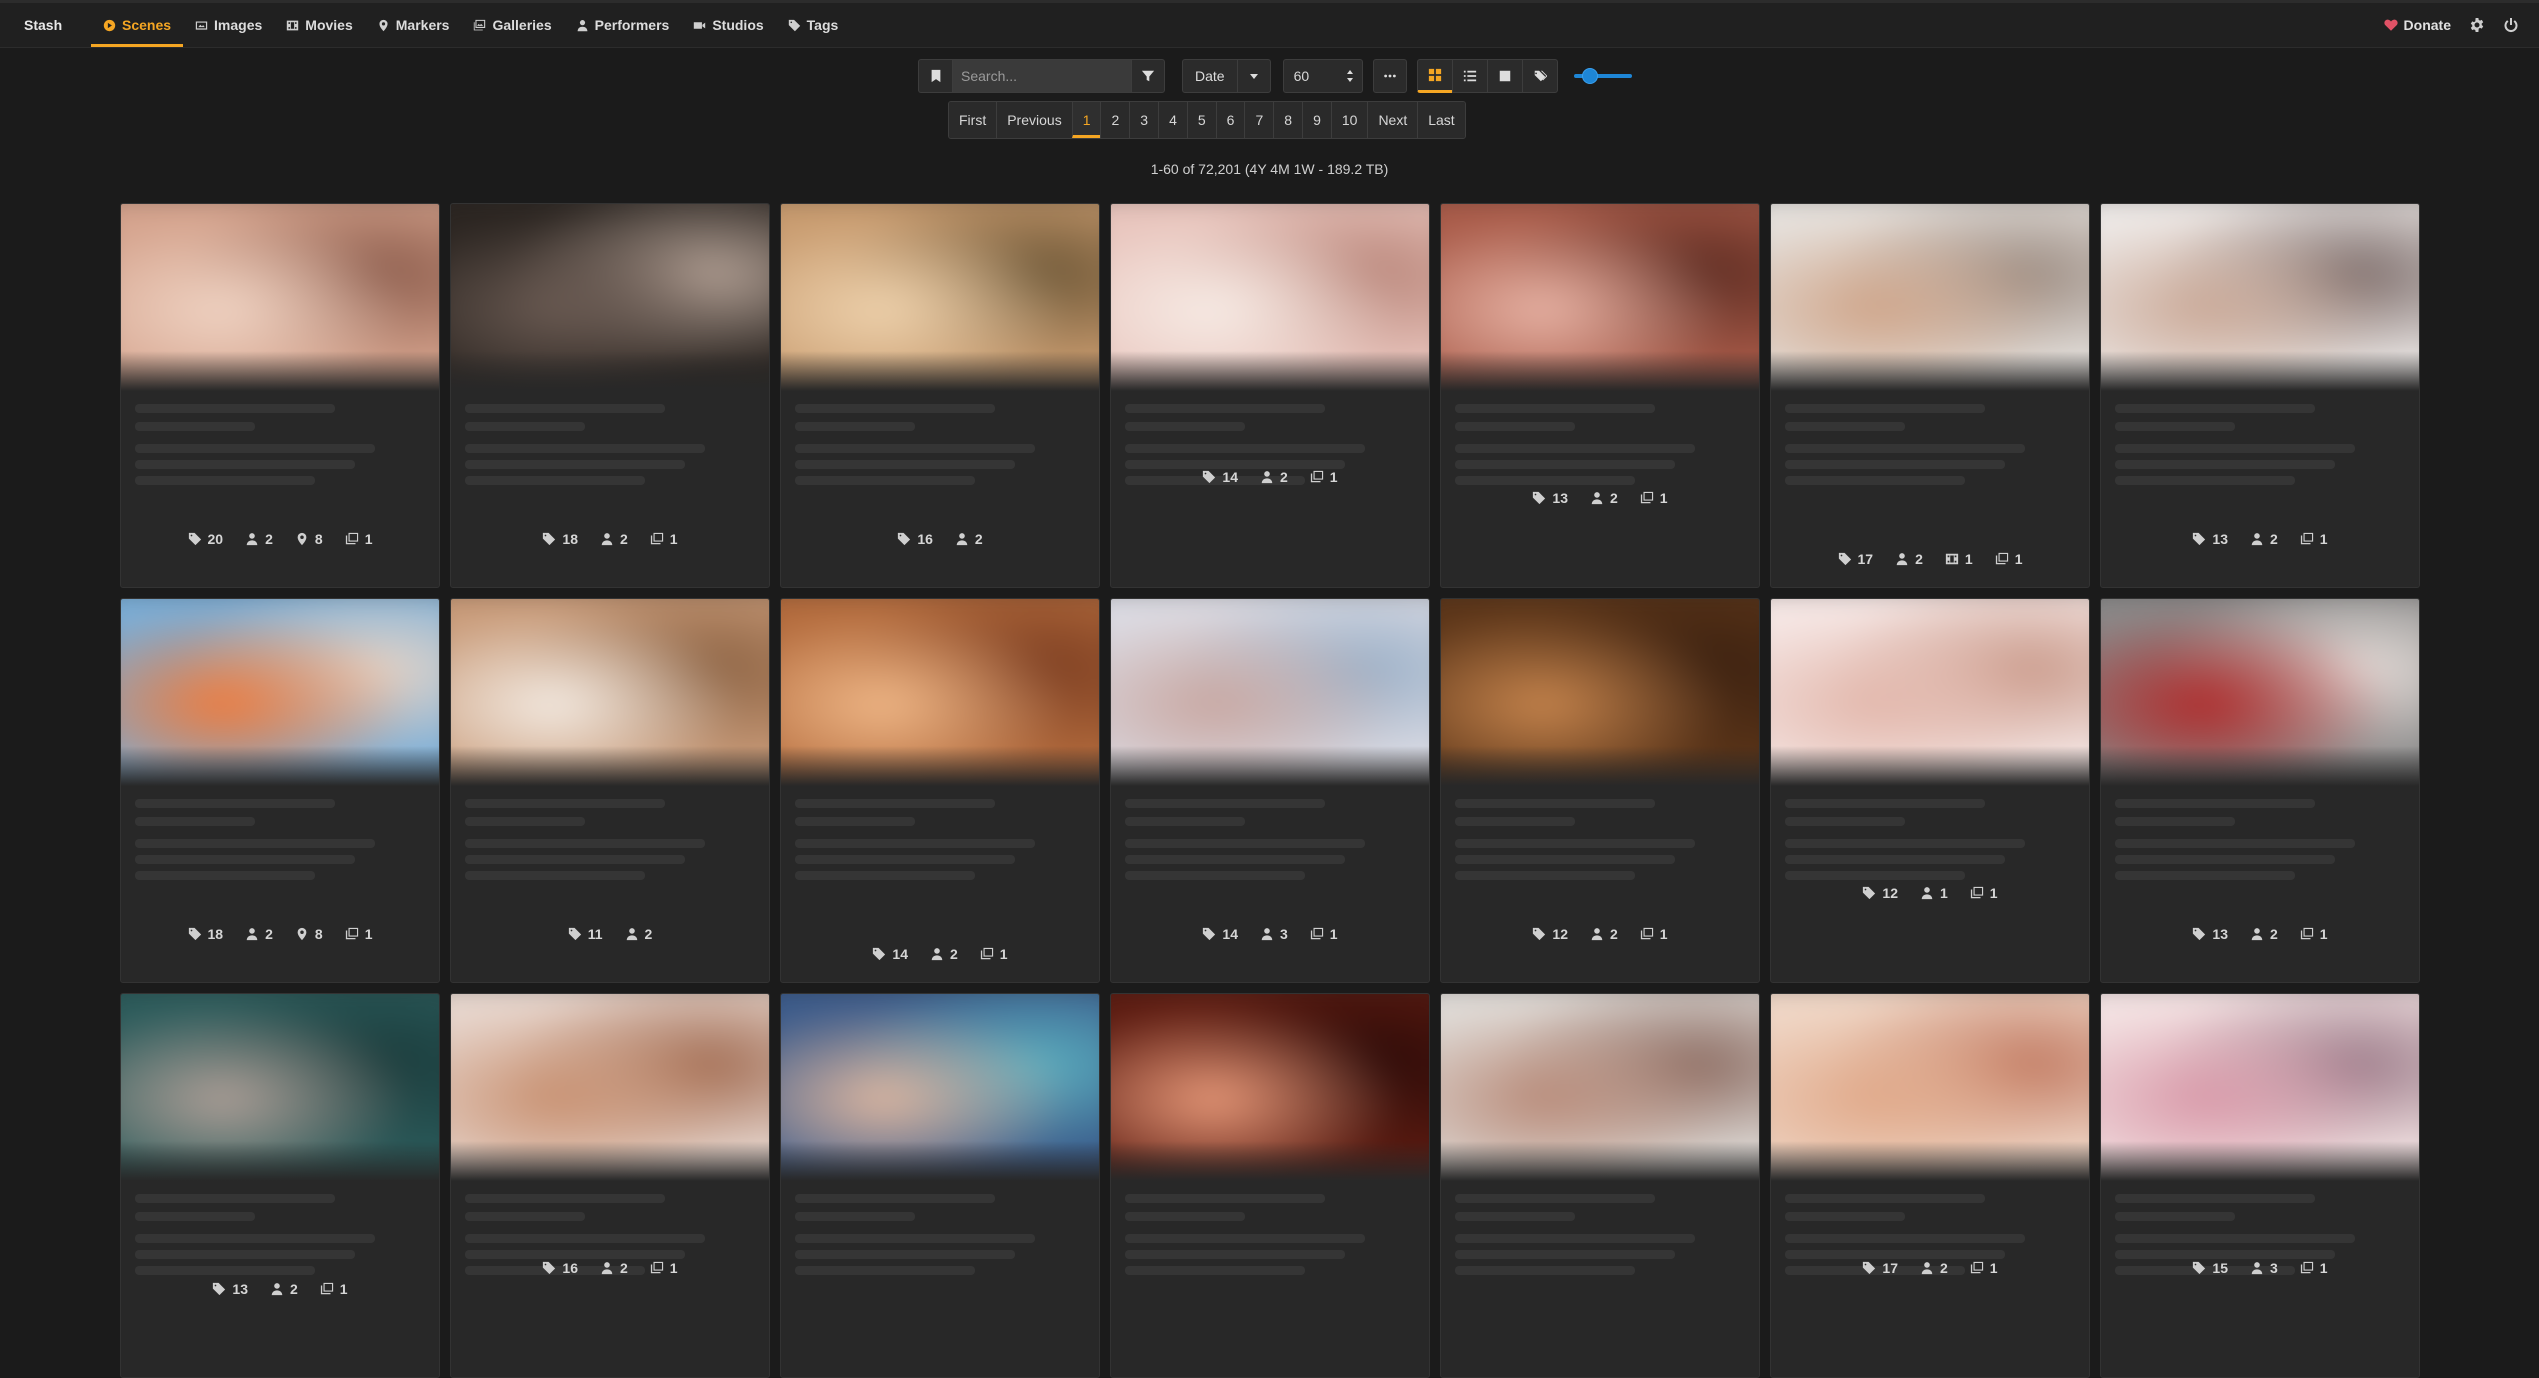 The image size is (2539, 1378). I want to click on next-page-button: Next, so click(1392, 120).